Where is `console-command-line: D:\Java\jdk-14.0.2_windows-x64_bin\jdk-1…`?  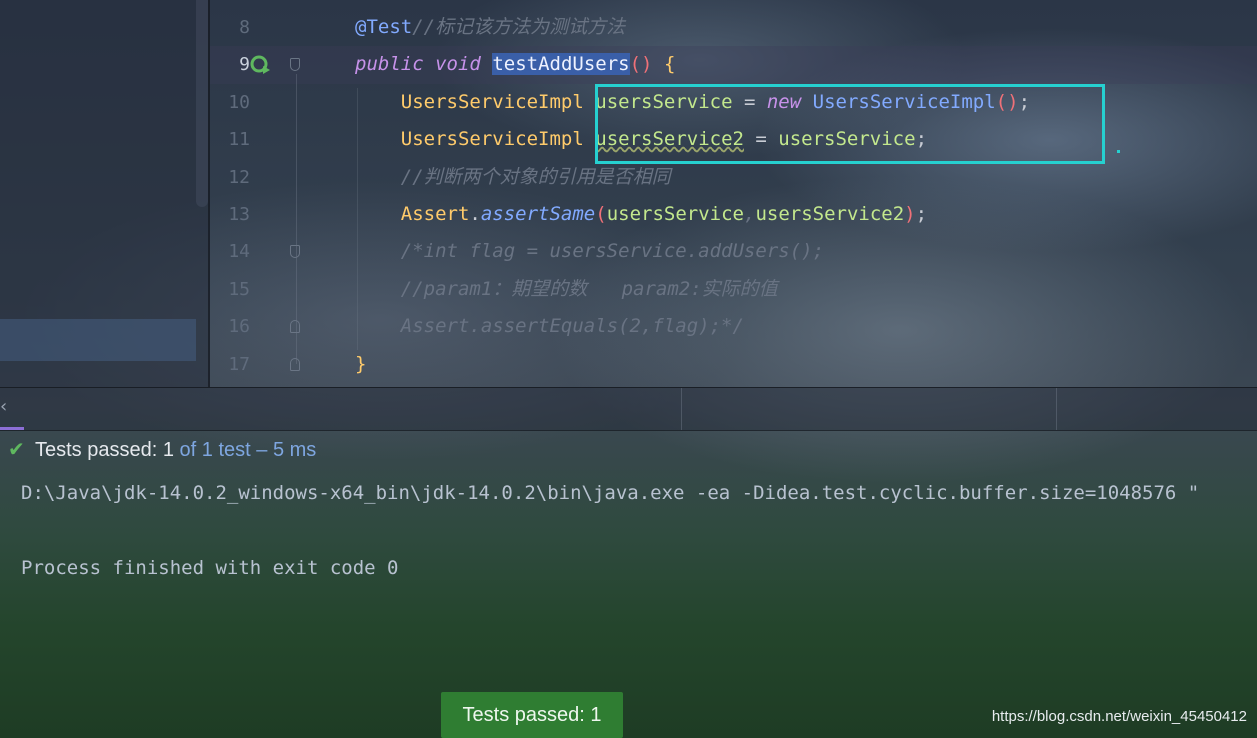
console-command-line: D:\Java\jdk-14.0.2_windows-x64_bin\jdk-1… is located at coordinates (610, 493).